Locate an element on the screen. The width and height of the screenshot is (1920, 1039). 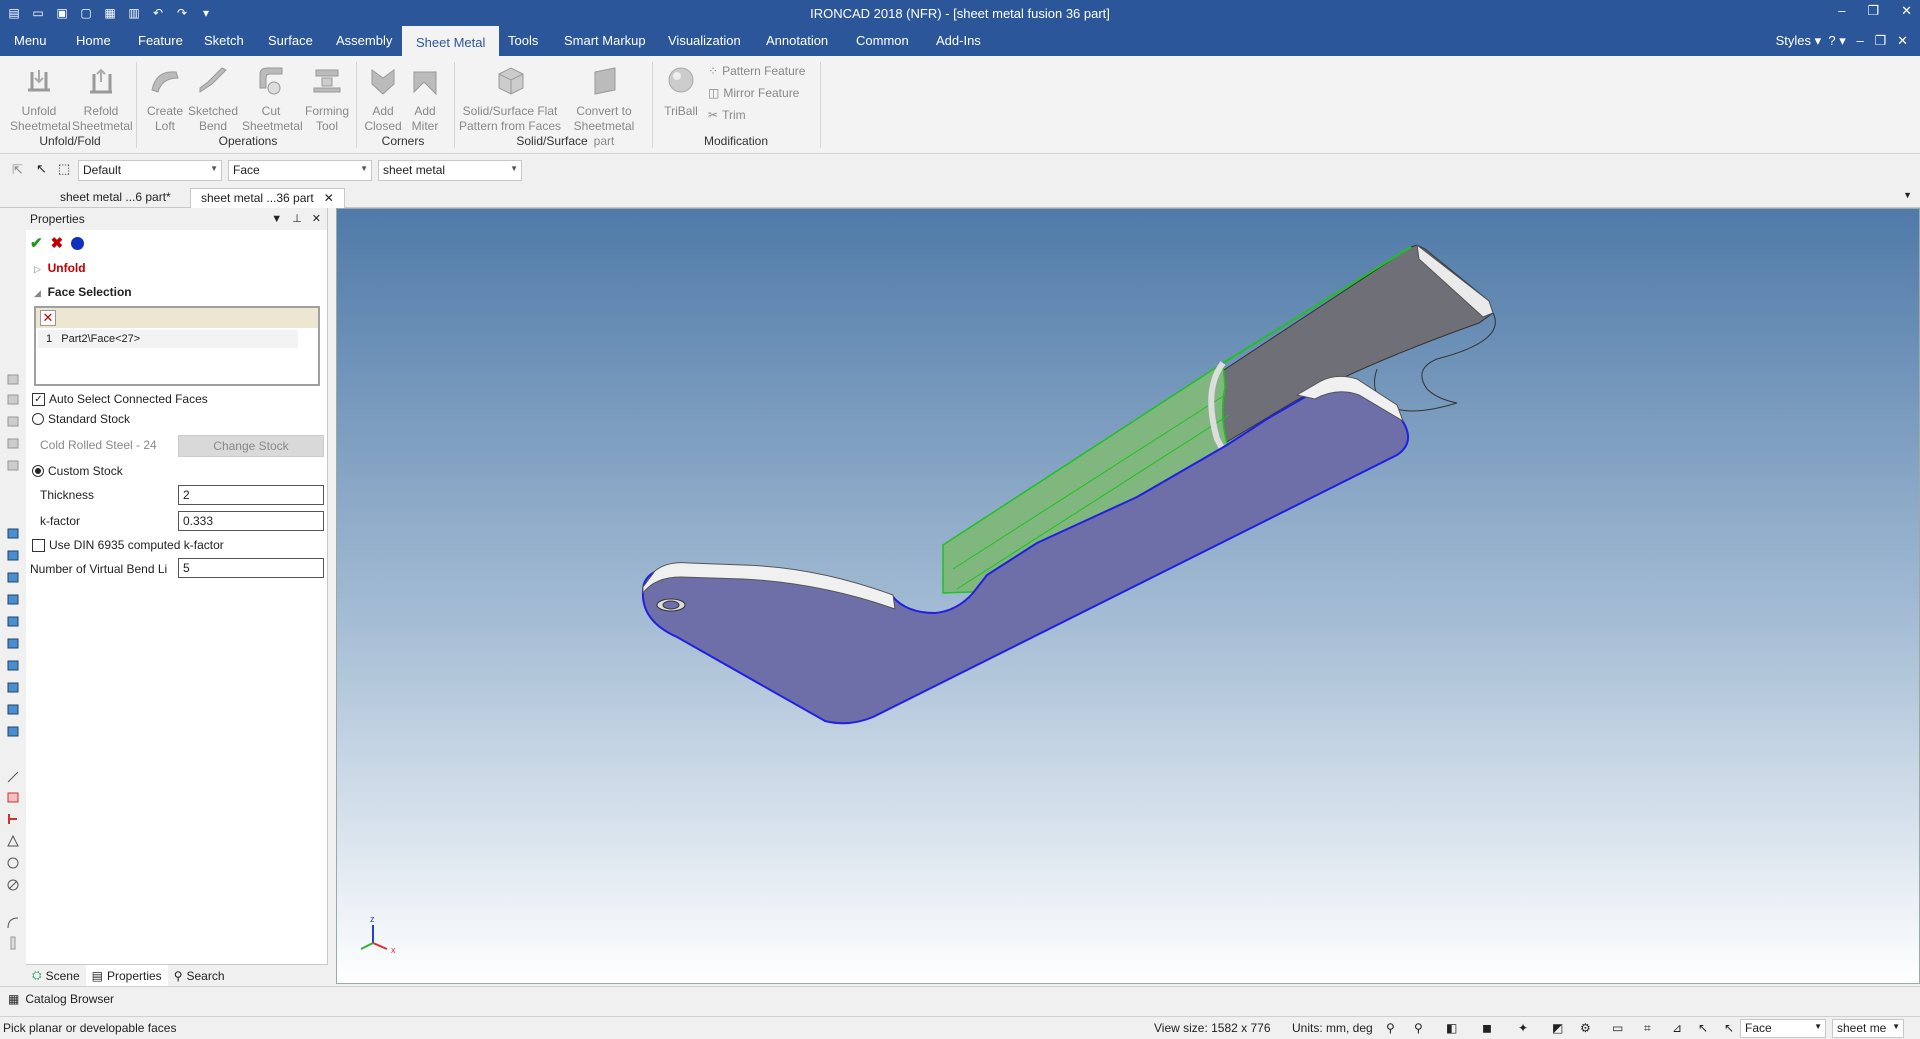
standard-stock-radio-row: Standard Stock is located at coordinates (81, 419).